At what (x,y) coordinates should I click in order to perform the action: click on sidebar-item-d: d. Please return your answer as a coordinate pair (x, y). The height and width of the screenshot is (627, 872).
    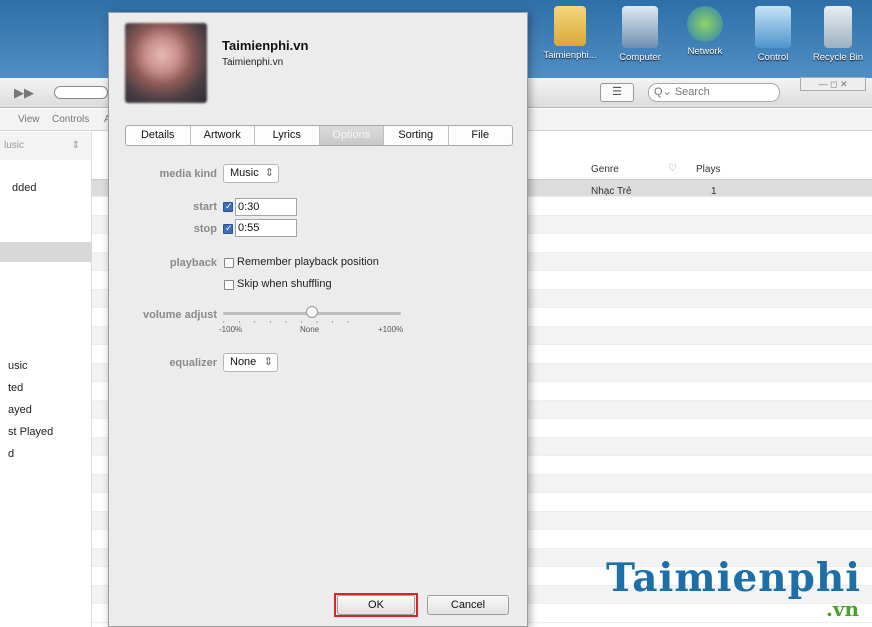
    Looking at the image, I should click on (11, 454).